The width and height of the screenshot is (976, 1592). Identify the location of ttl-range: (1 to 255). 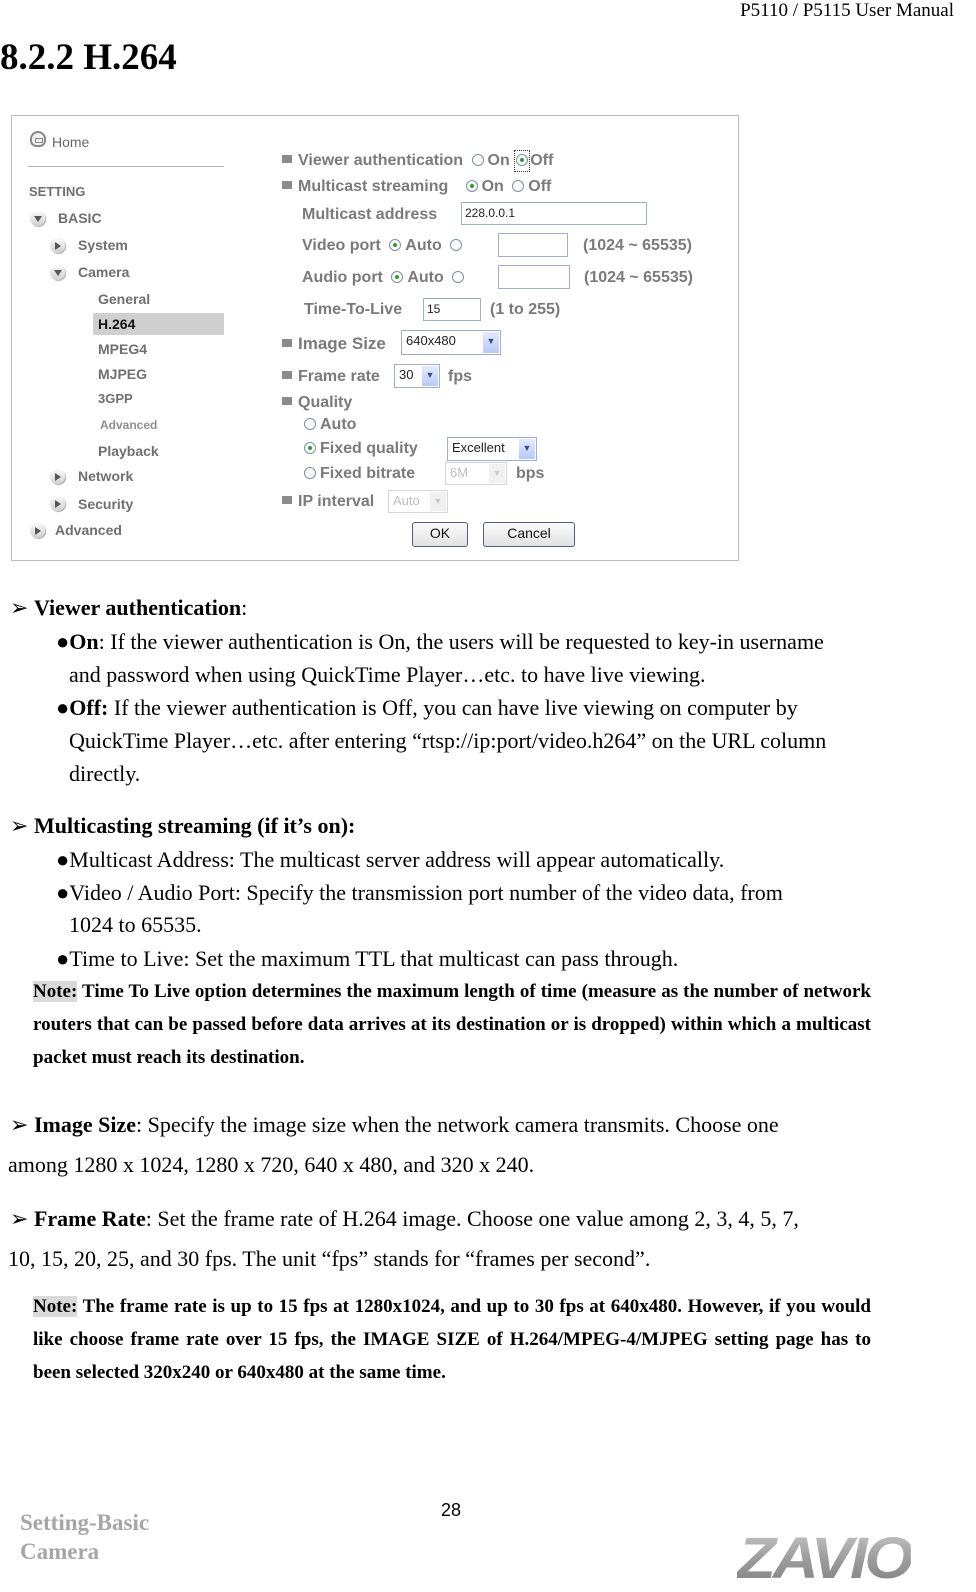
(525, 309).